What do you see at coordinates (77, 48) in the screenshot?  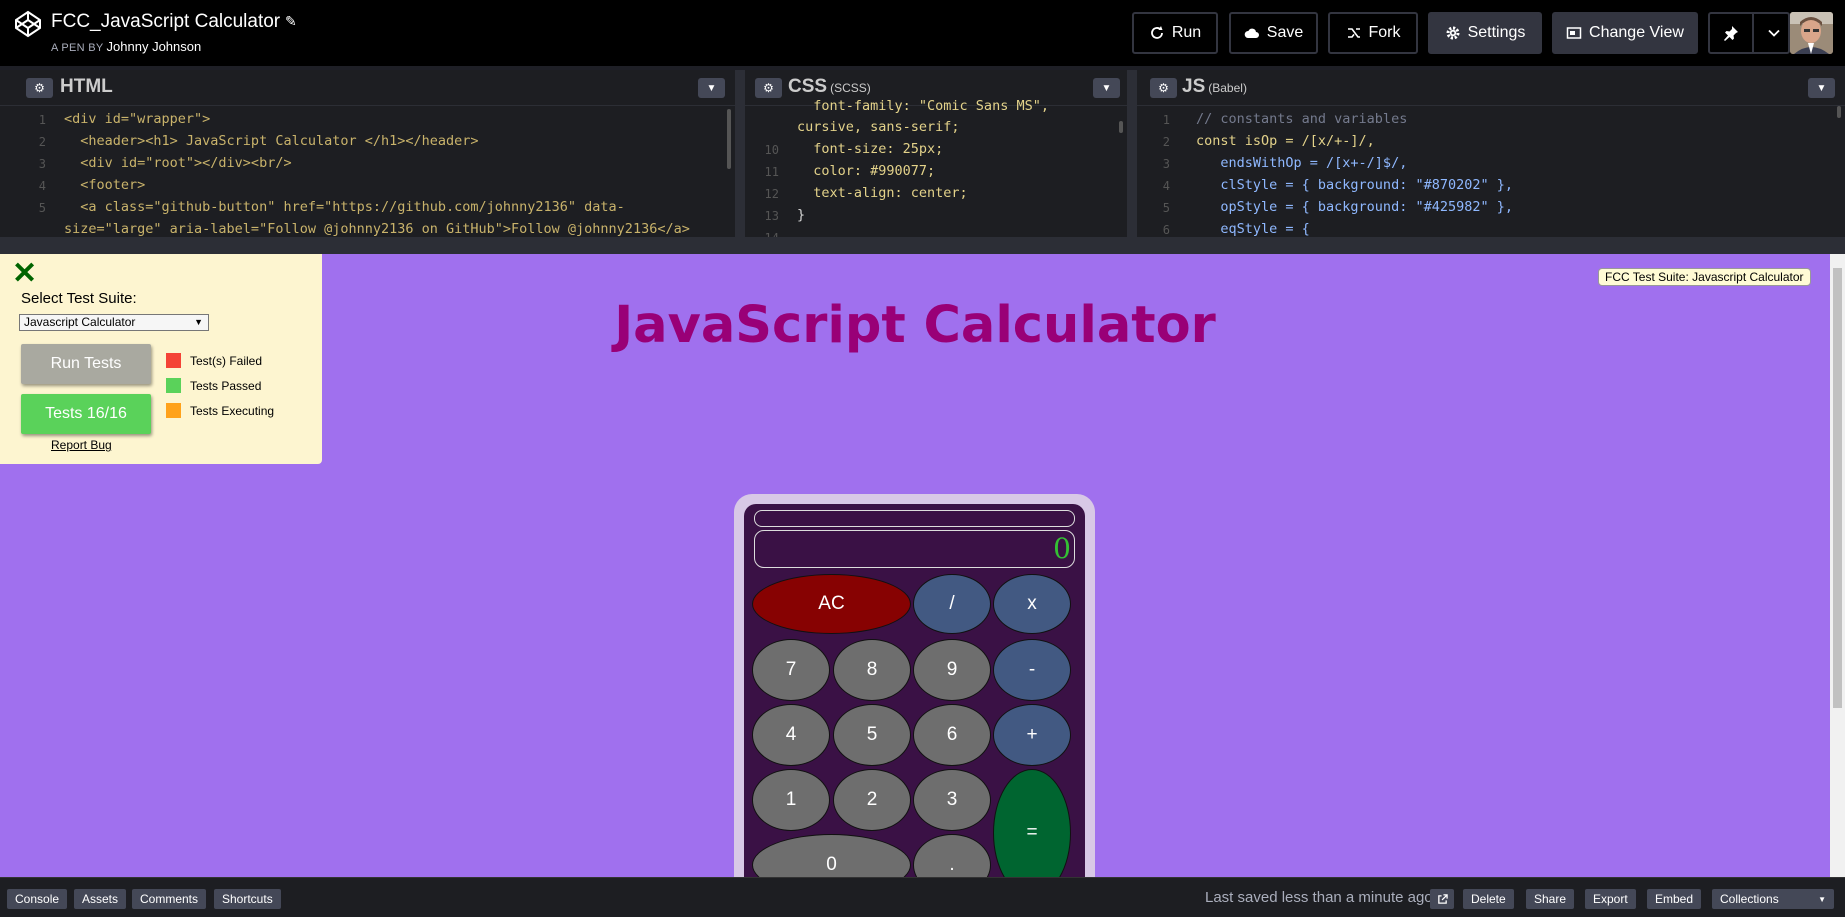 I see `pen-by-label: A PEN BY` at bounding box center [77, 48].